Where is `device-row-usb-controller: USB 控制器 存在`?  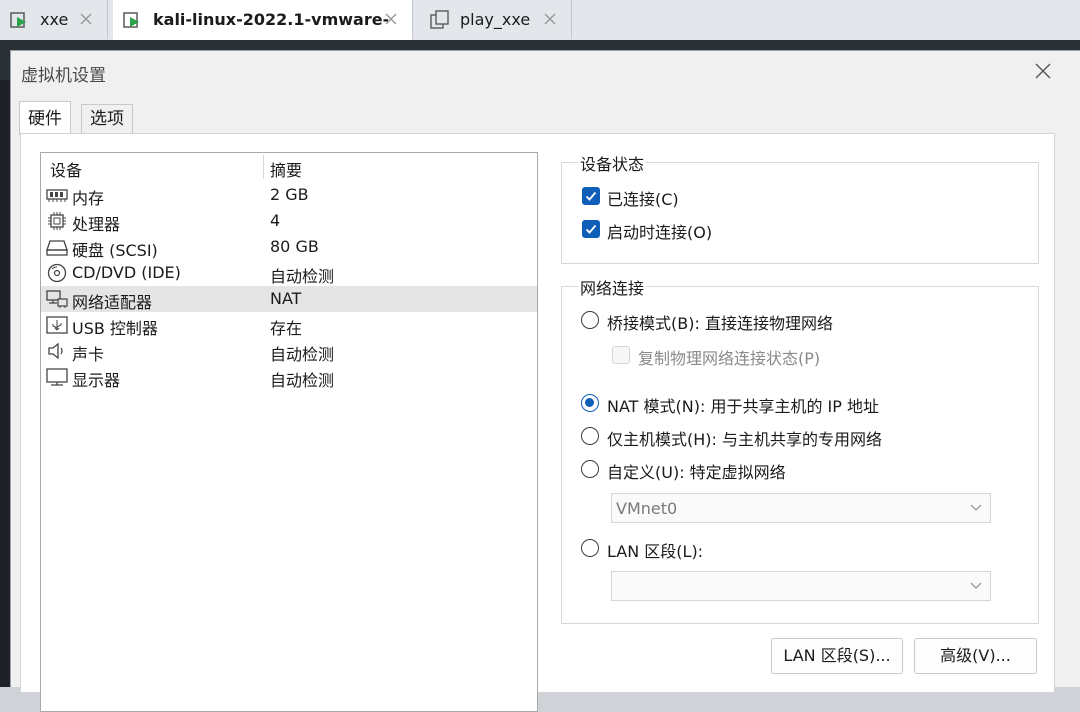
device-row-usb-controller: USB 控制器 存在 is located at coordinates (289, 325).